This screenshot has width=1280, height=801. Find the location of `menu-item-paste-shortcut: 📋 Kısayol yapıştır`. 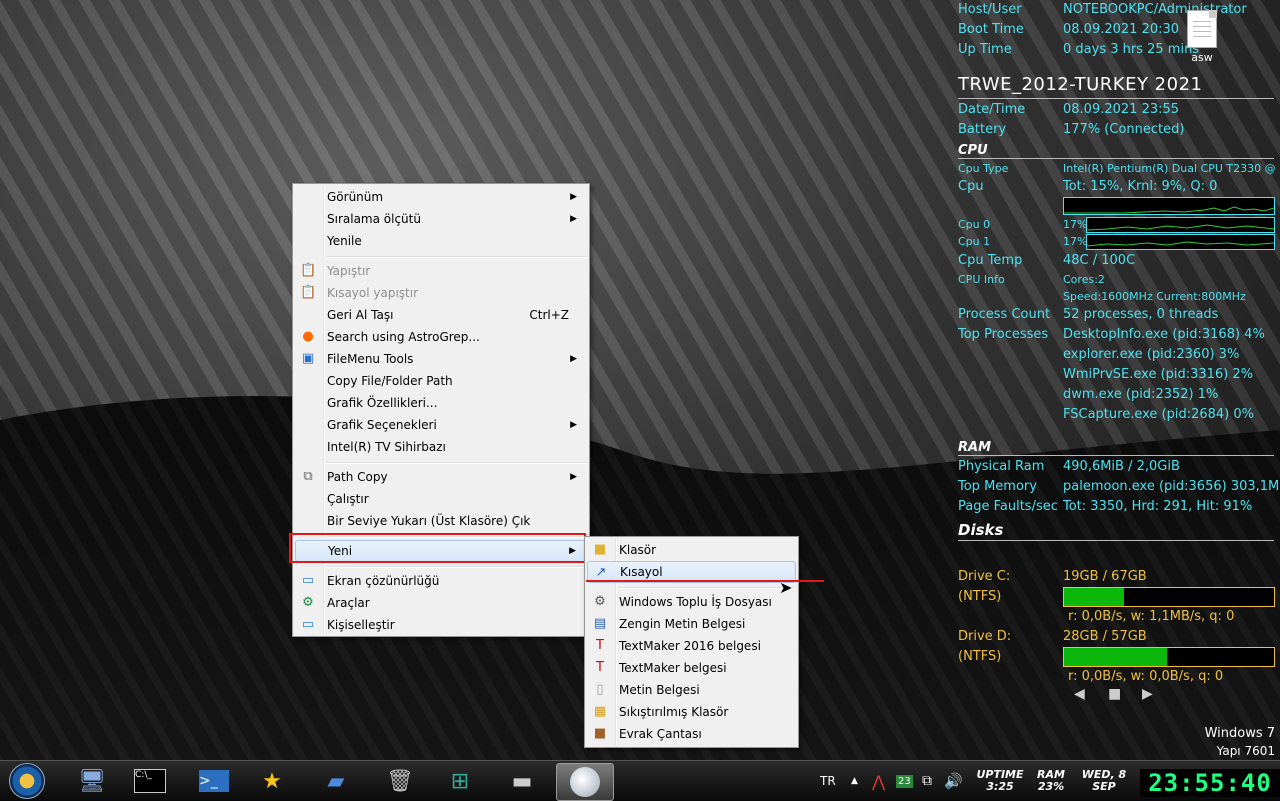

menu-item-paste-shortcut: 📋 Kısayol yapıştır is located at coordinates (441, 293).